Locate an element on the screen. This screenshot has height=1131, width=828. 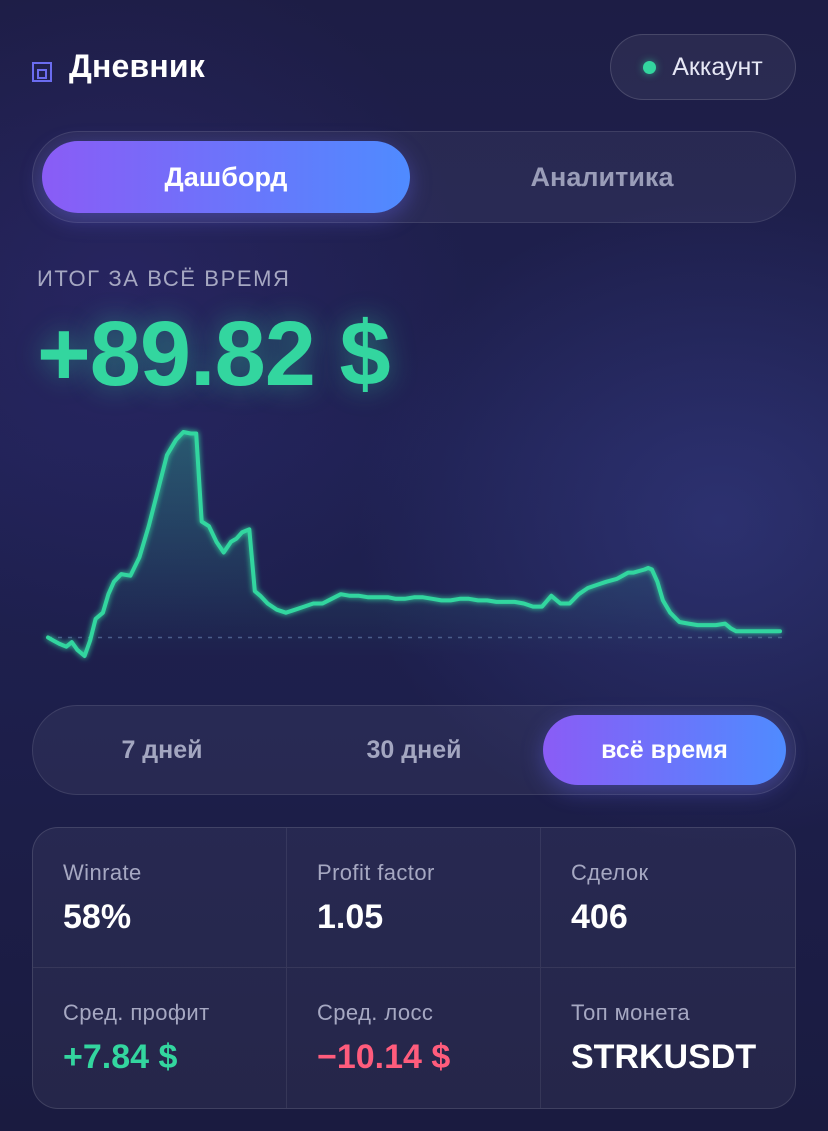
account-button: Аккаунт is located at coordinates (703, 67).